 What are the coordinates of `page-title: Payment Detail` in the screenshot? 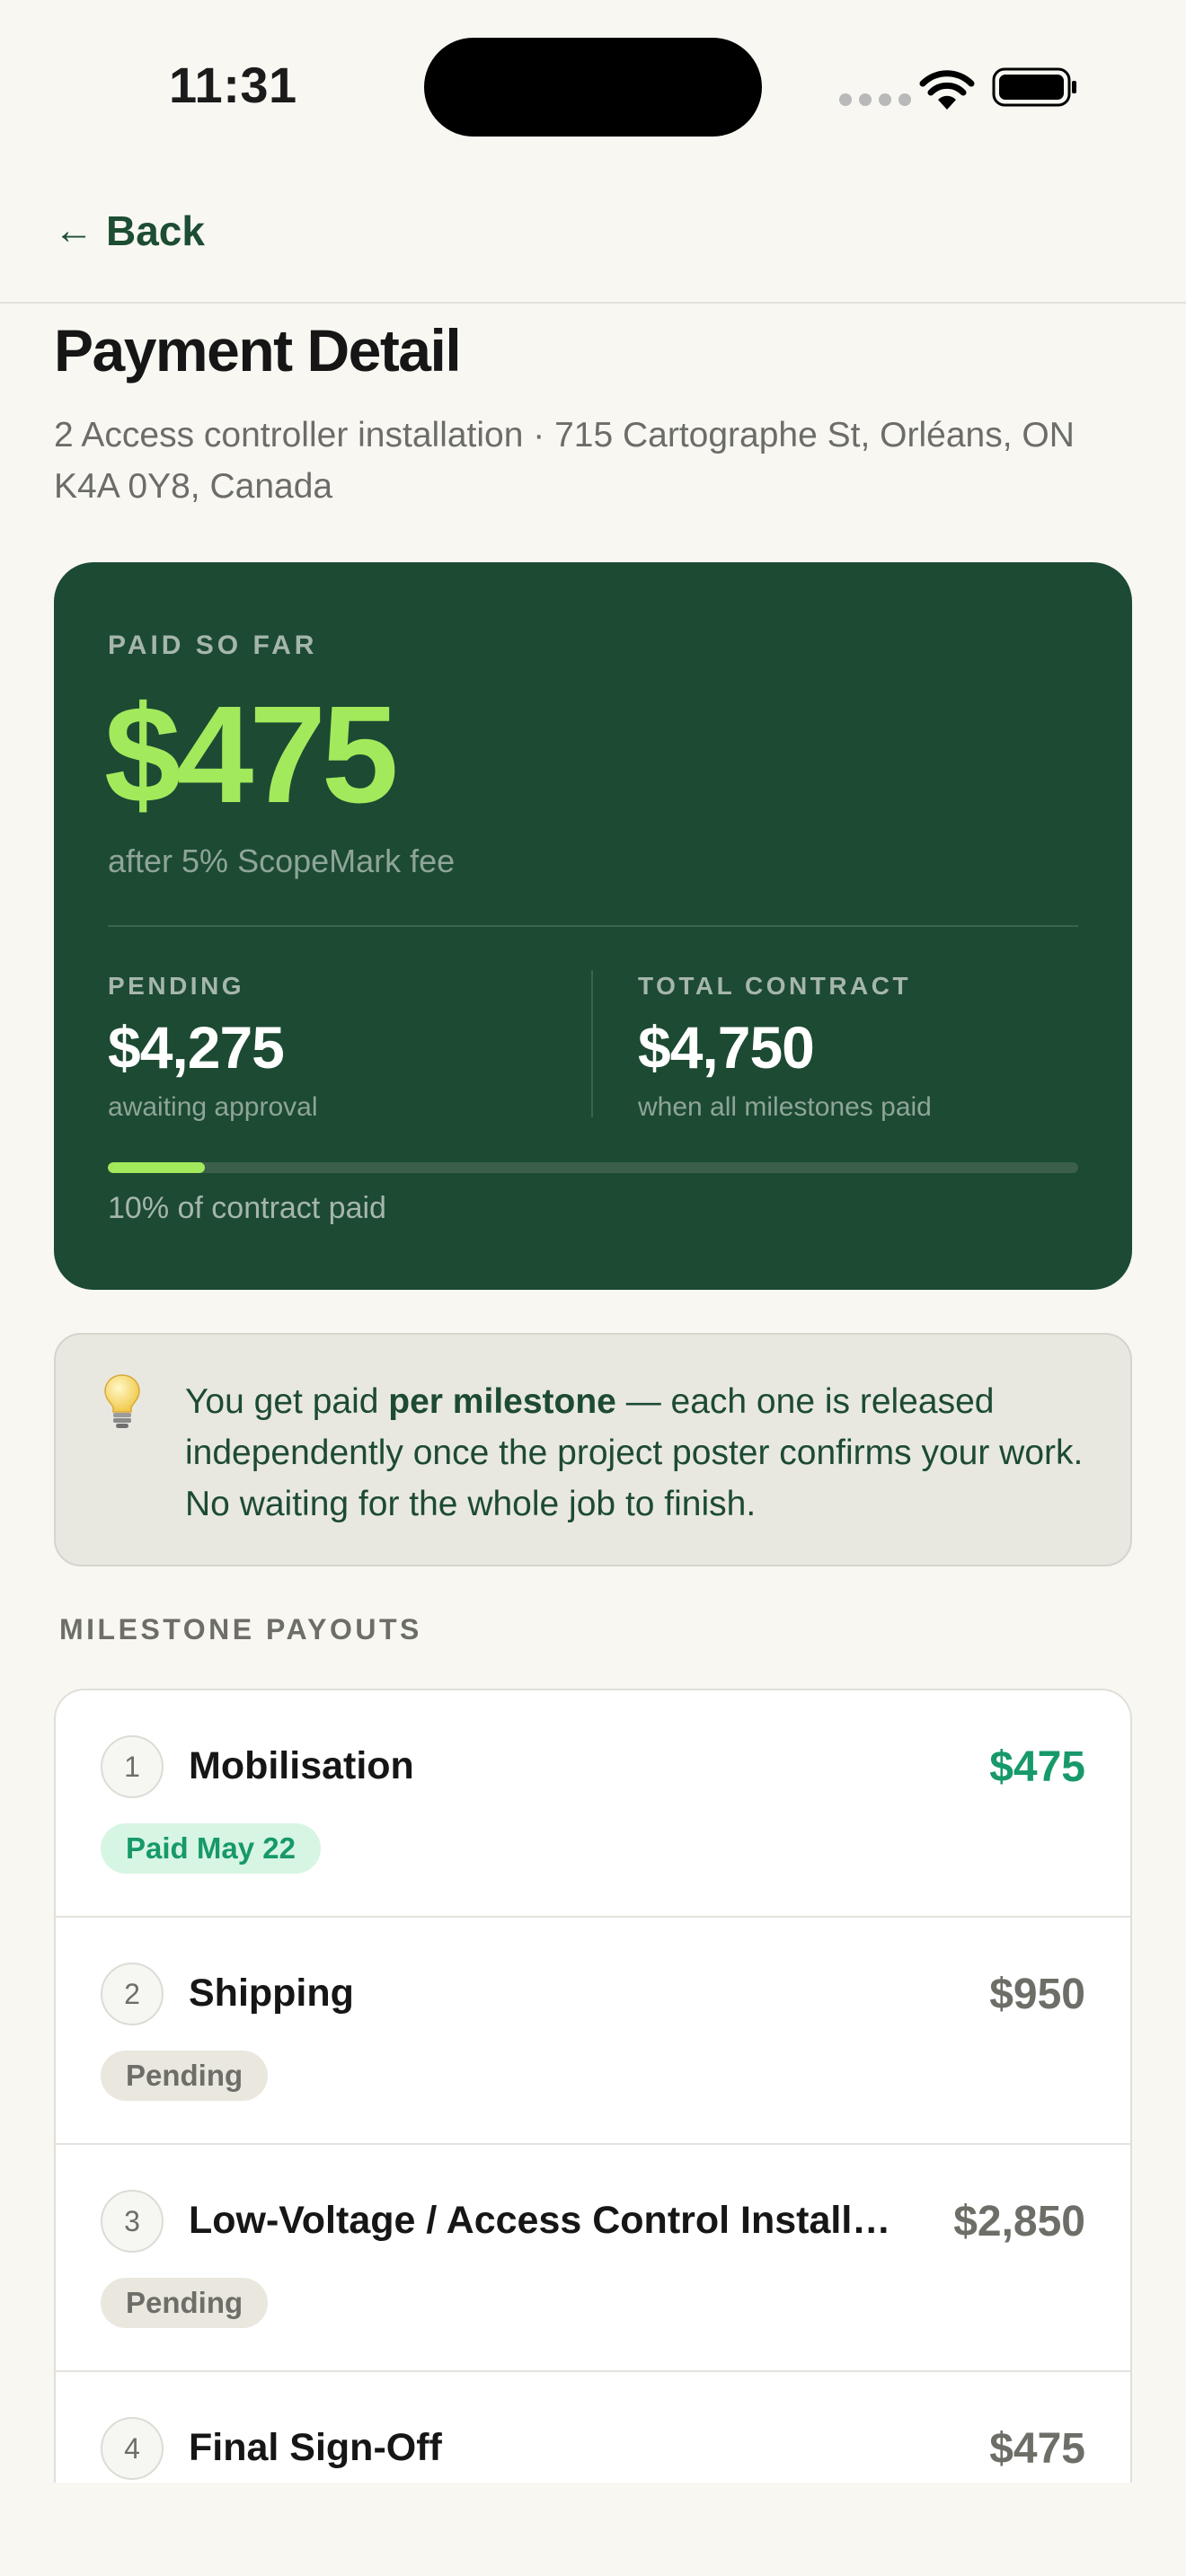 It's located at (258, 350).